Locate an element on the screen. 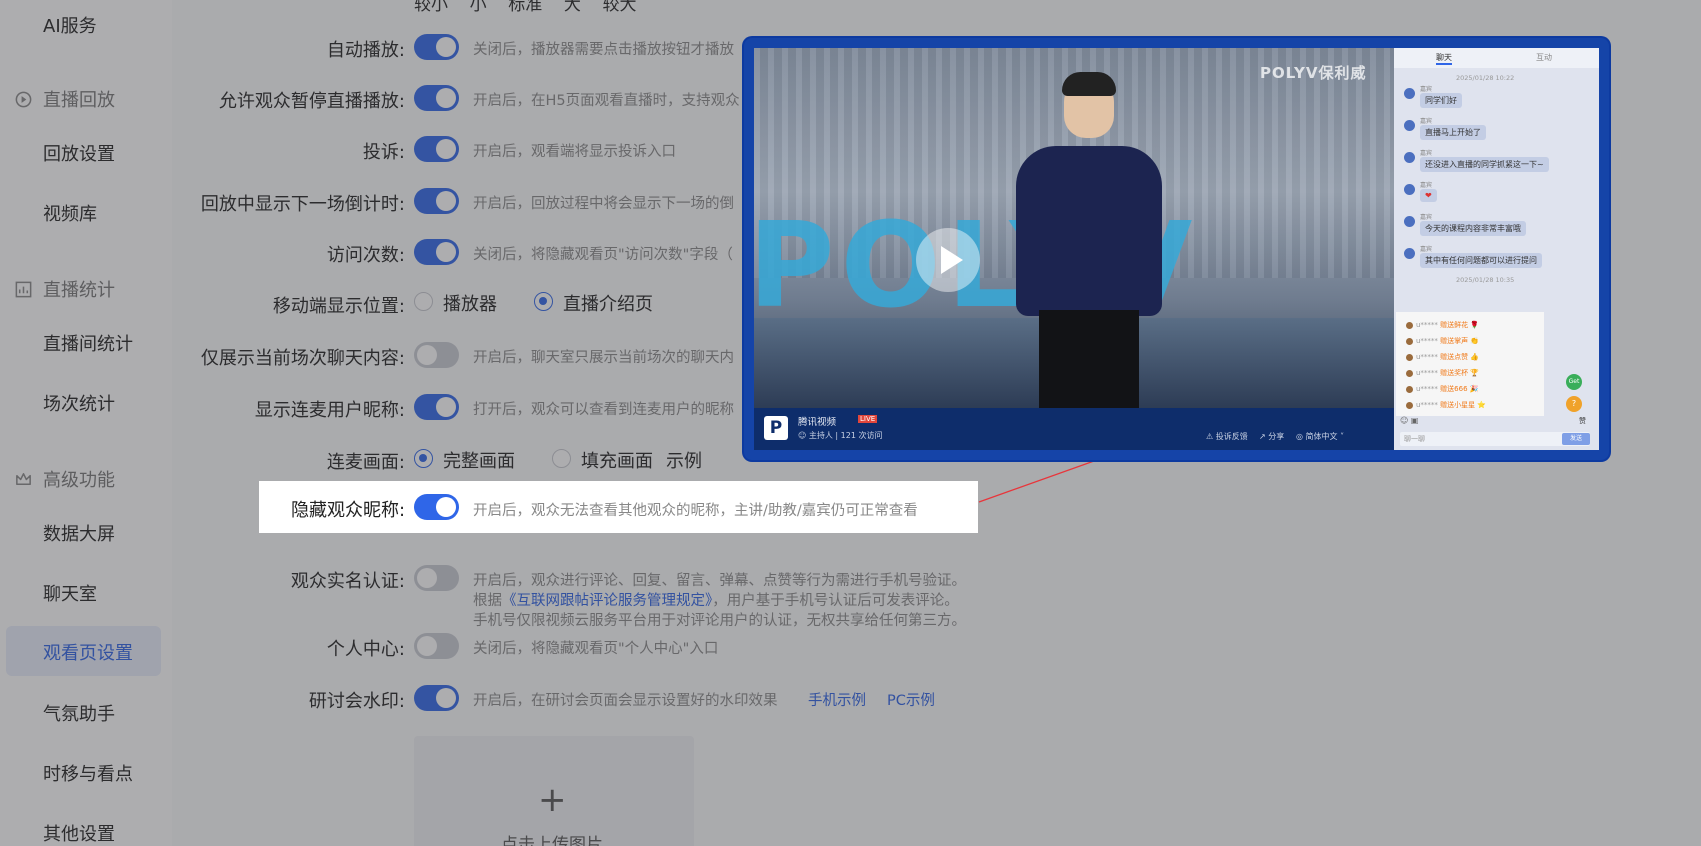  gift-icon: 🌹 is located at coordinates (1475, 325).